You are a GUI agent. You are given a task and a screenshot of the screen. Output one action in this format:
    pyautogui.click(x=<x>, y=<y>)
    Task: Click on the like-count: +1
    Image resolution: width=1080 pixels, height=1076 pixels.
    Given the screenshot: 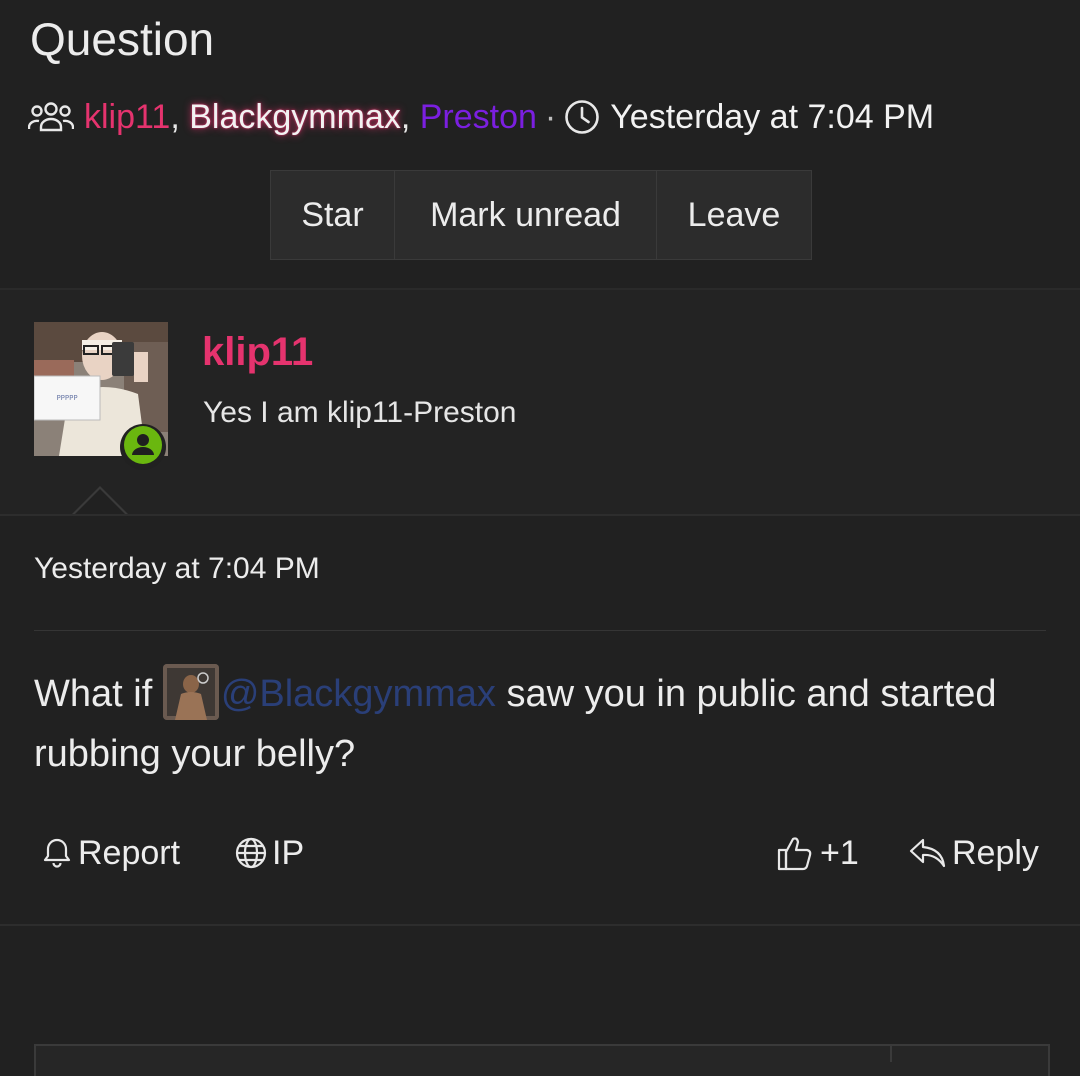 What is the action you would take?
    pyautogui.click(x=839, y=852)
    